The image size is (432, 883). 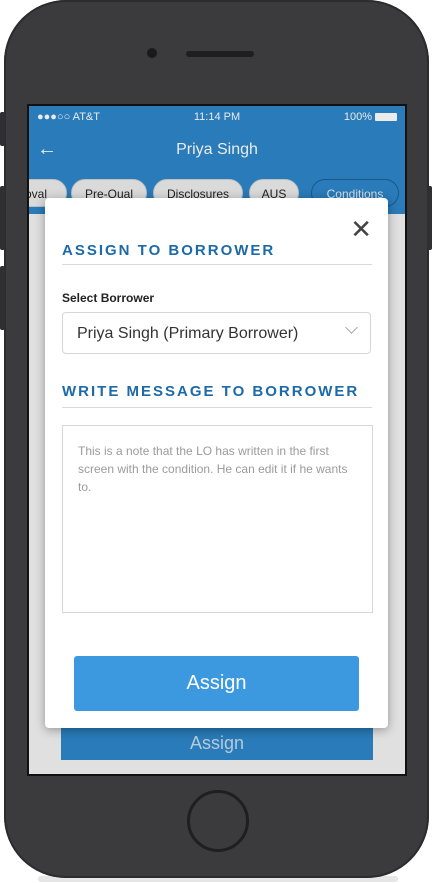 I want to click on assign-title: ASSIGN TO BORROWER, so click(x=169, y=250).